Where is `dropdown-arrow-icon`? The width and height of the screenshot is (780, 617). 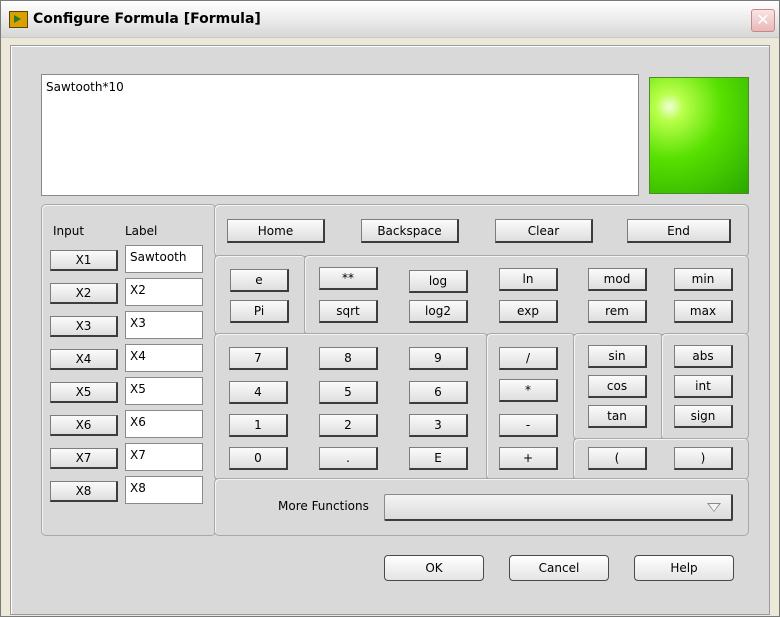 dropdown-arrow-icon is located at coordinates (714, 507).